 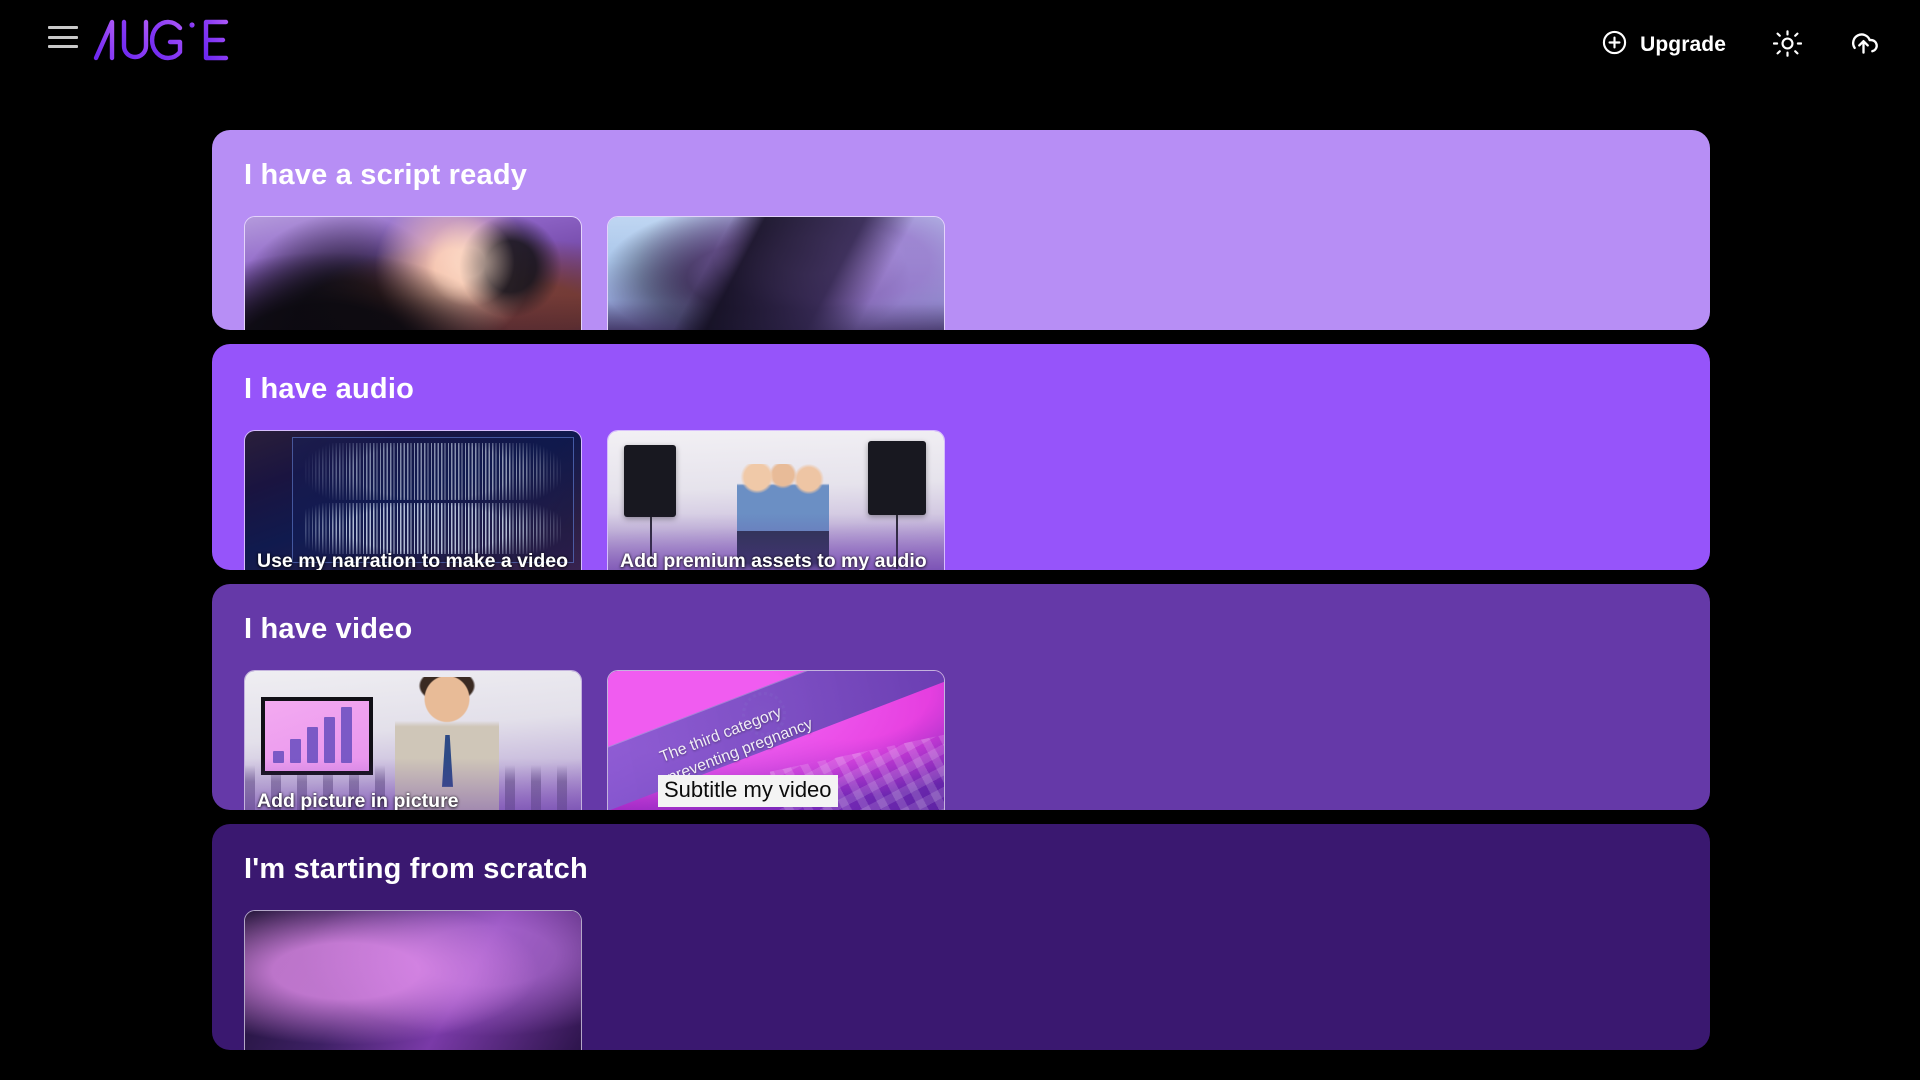 What do you see at coordinates (748, 791) in the screenshot?
I see `card-label: Subtitle my video` at bounding box center [748, 791].